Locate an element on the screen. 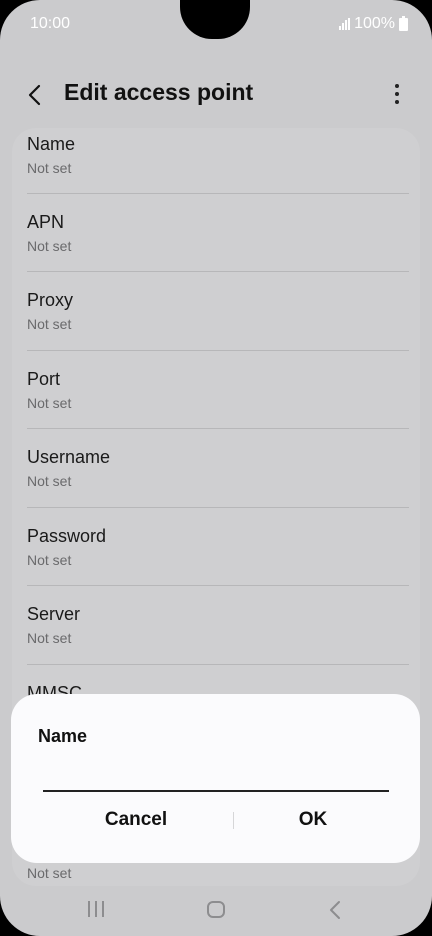 This screenshot has height=936, width=432. more-options-button is located at coordinates (397, 94).